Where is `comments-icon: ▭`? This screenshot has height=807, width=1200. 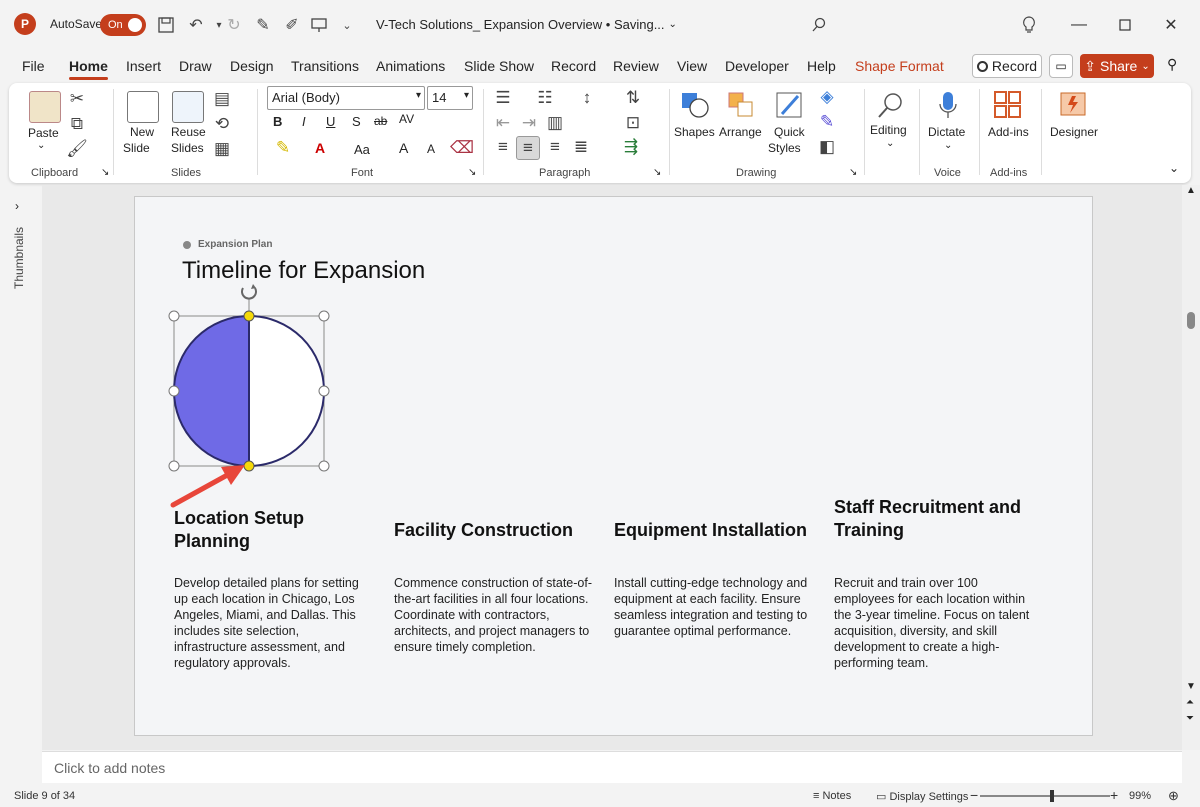 comments-icon: ▭ is located at coordinates (1061, 66).